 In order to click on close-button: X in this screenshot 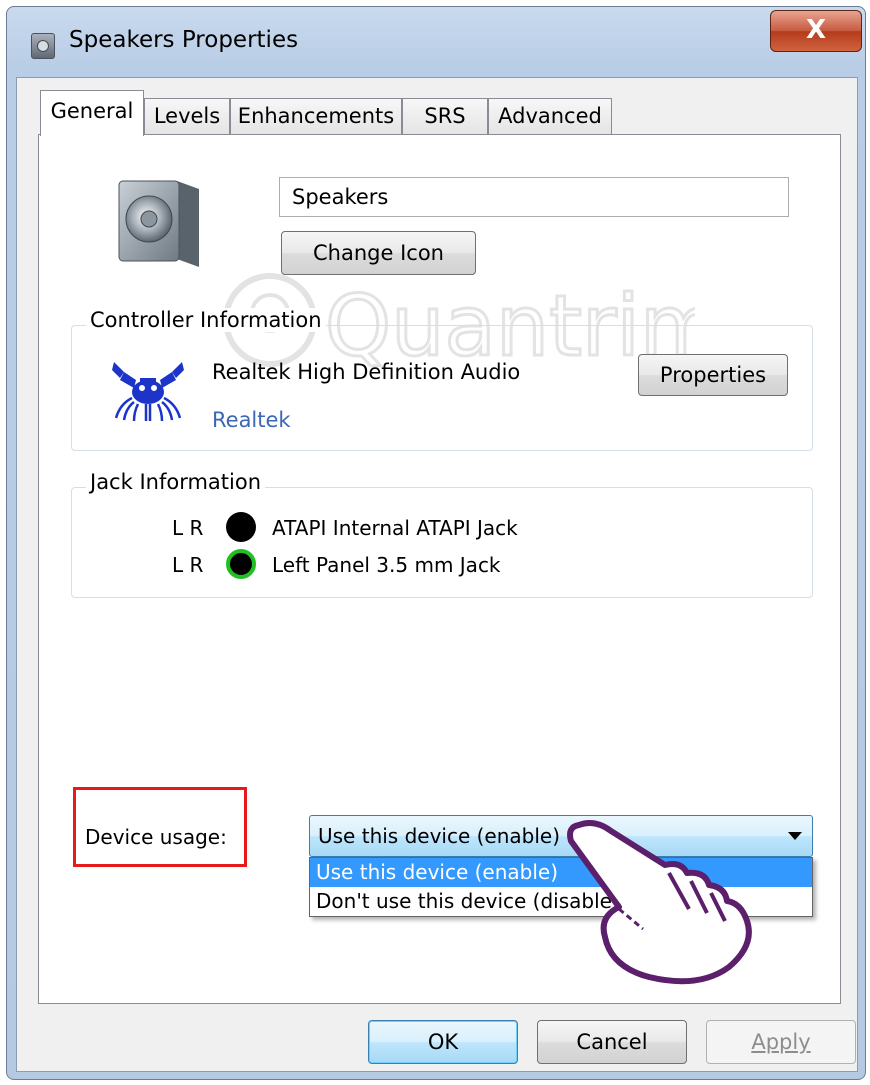, I will do `click(816, 31)`.